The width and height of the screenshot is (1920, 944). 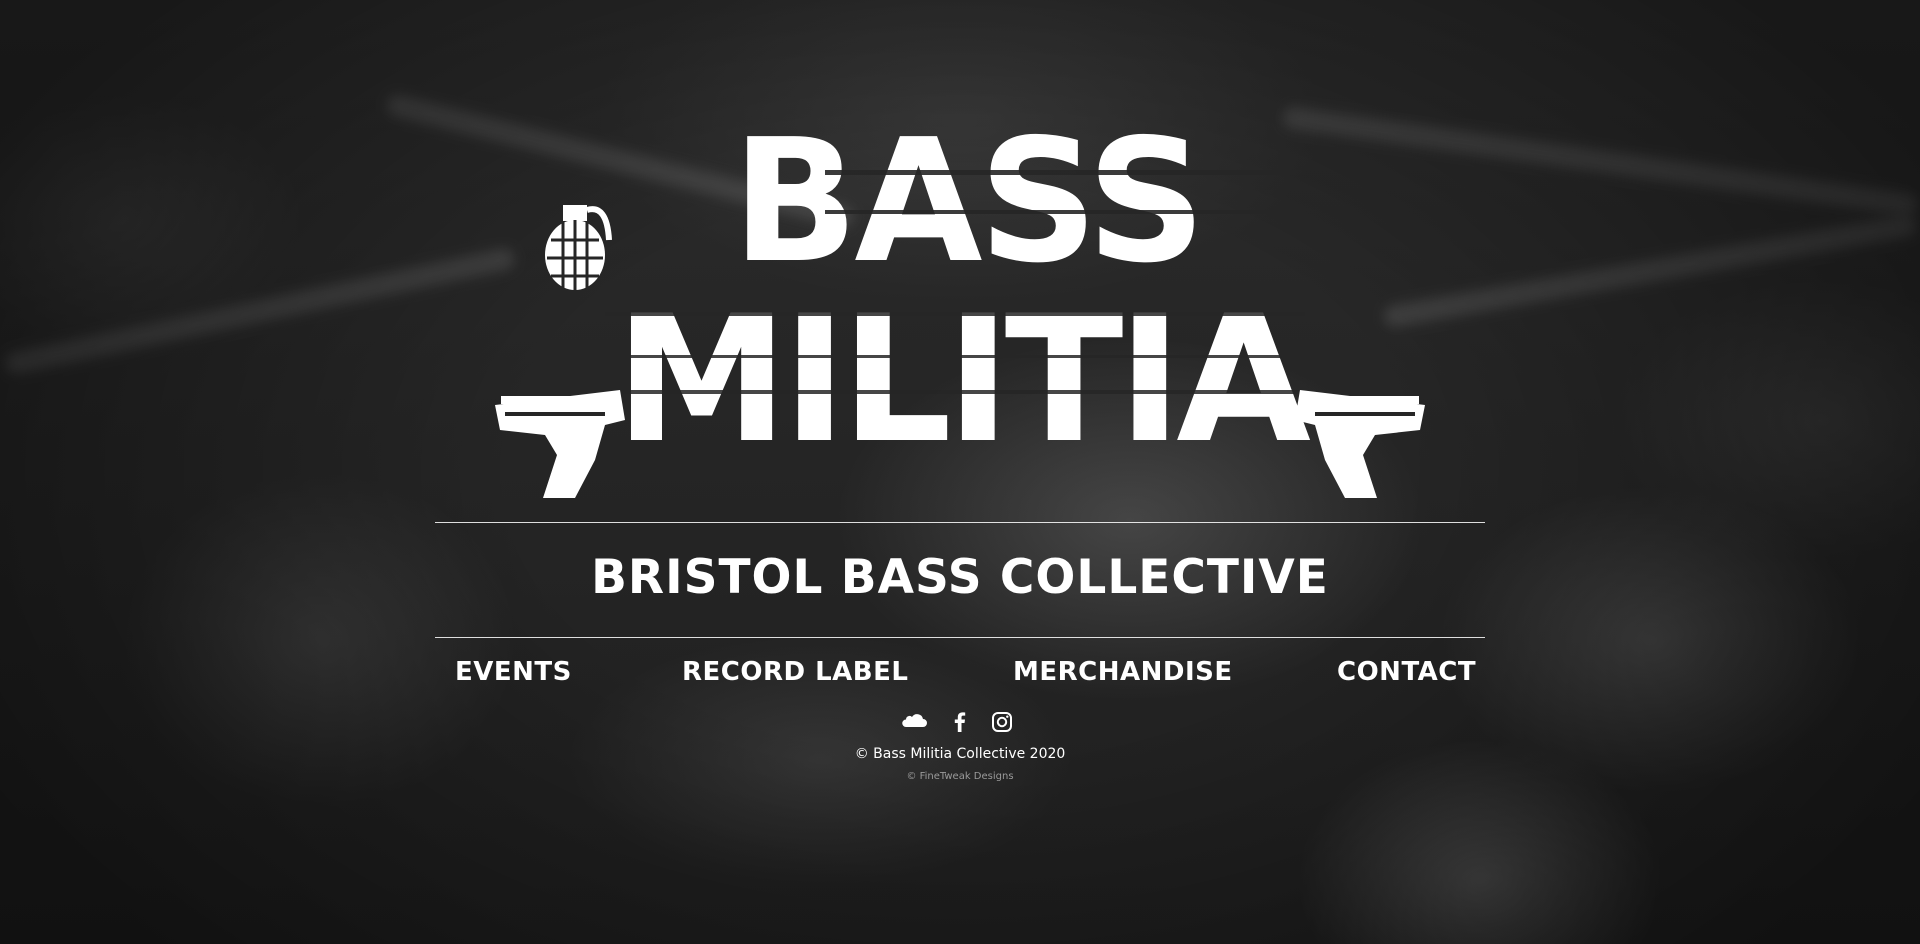 What do you see at coordinates (1360, 444) in the screenshot?
I see `pistol-right-icon` at bounding box center [1360, 444].